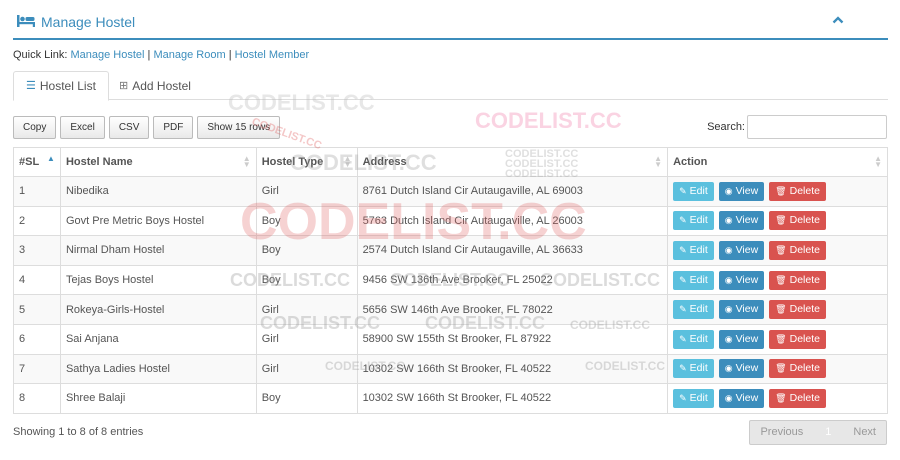 This screenshot has height=460, width=900. Describe the element at coordinates (26, 22) in the screenshot. I see `bed-icon` at that location.